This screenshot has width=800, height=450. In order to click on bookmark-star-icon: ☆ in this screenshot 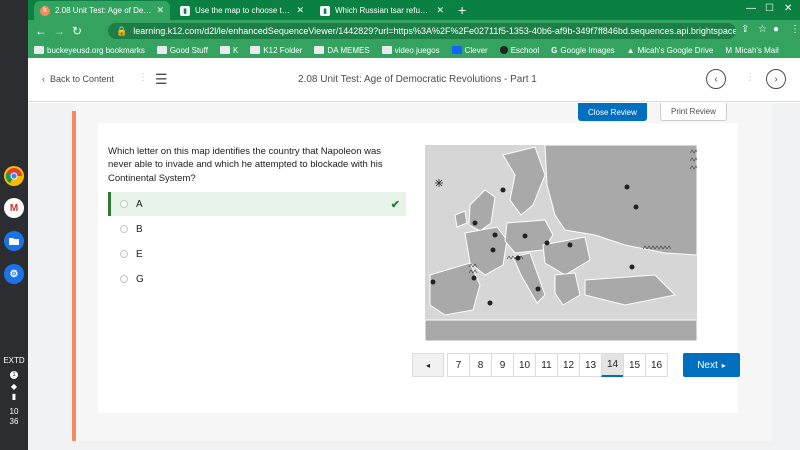, I will do `click(762, 29)`.